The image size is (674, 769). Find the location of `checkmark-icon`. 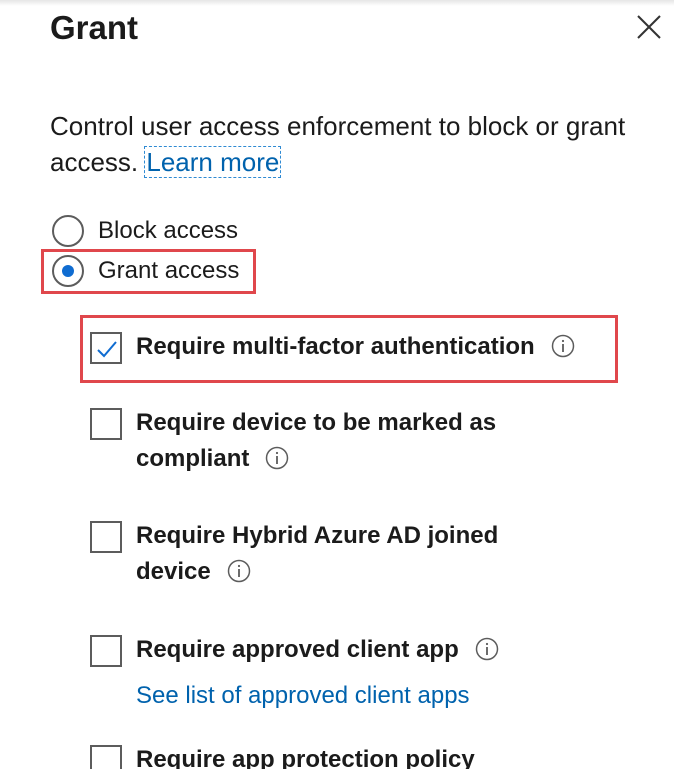

checkmark-icon is located at coordinates (107, 349).